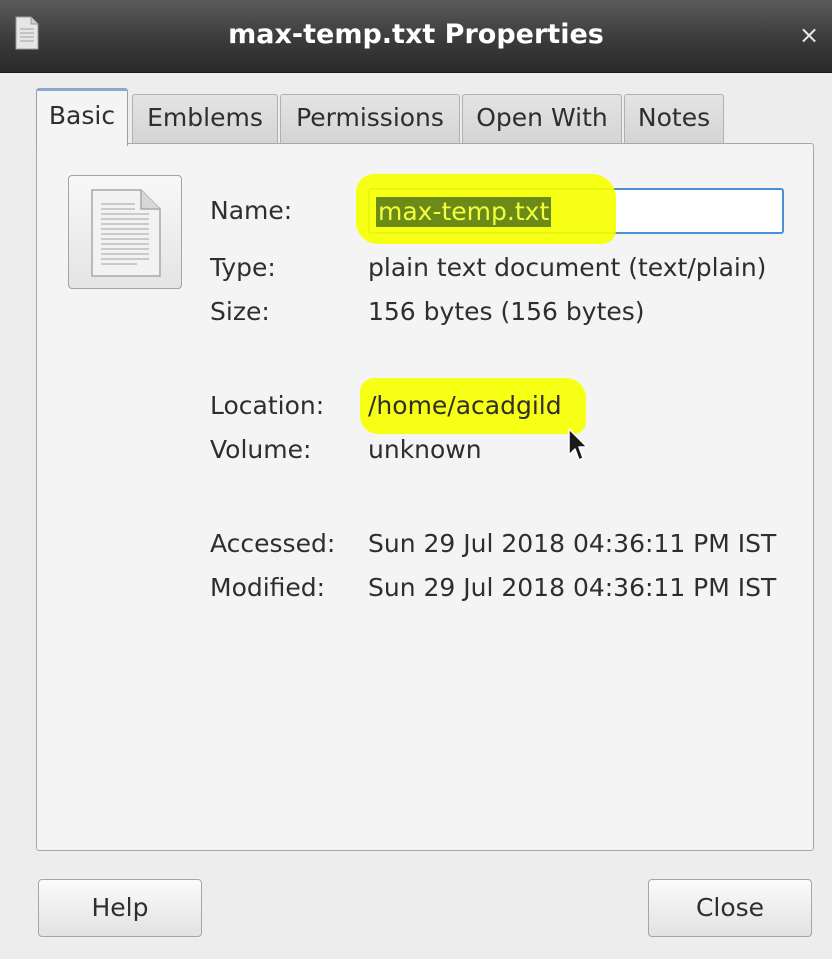 This screenshot has width=832, height=959. What do you see at coordinates (267, 405) in the screenshot?
I see `location-label: Location:` at bounding box center [267, 405].